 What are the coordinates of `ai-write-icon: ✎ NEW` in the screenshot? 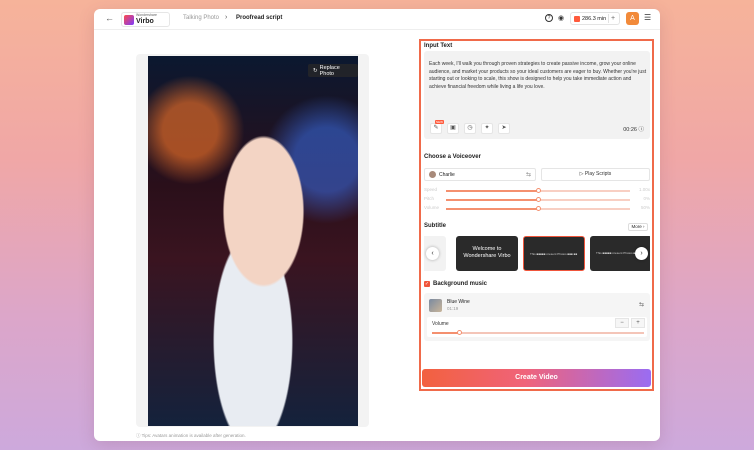 It's located at (437, 127).